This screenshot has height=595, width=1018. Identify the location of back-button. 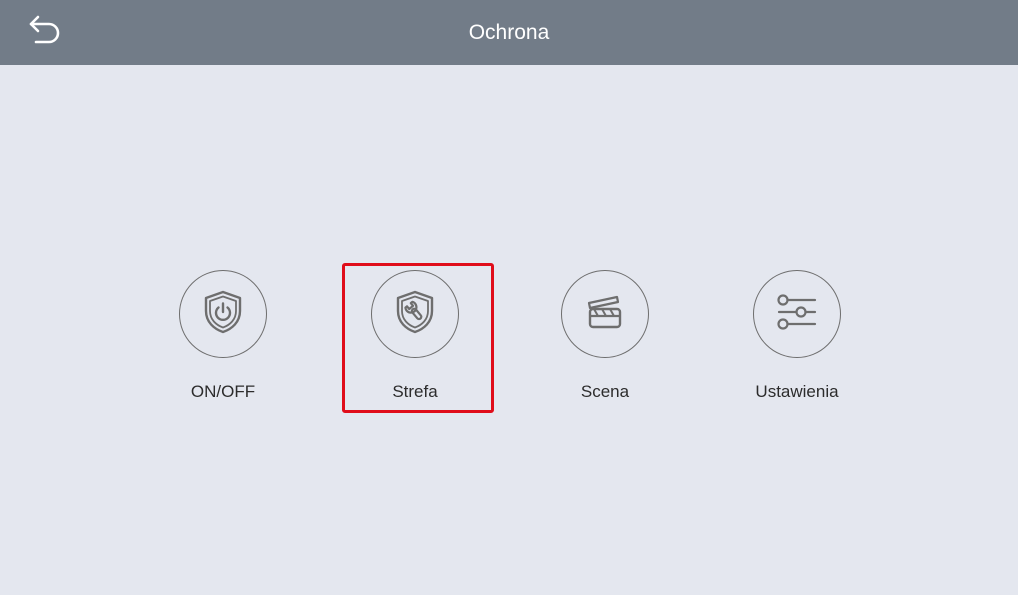
(45, 32).